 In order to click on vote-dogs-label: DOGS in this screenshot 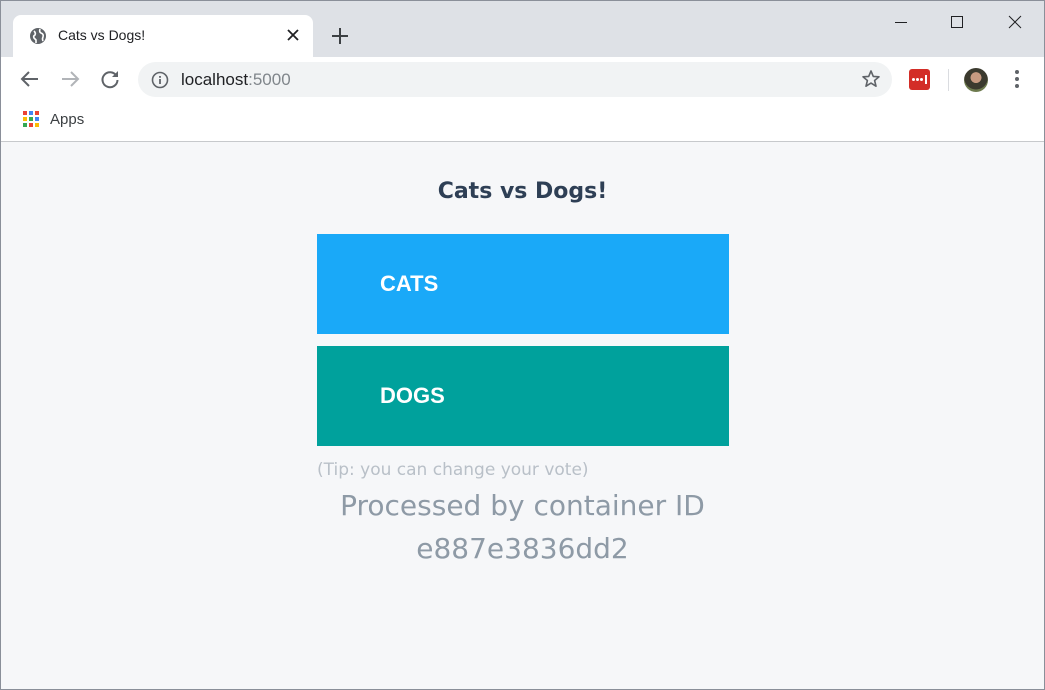, I will do `click(412, 395)`.